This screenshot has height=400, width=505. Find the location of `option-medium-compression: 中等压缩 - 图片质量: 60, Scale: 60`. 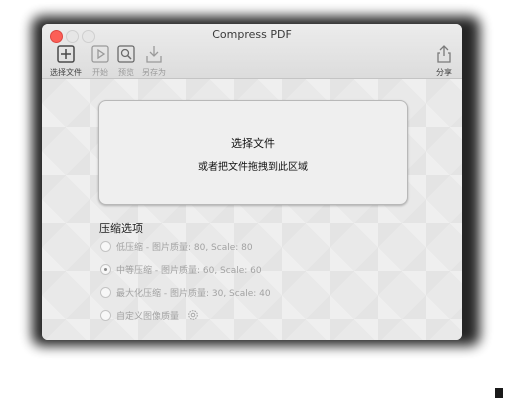

option-medium-compression: 中等压缩 - 图片质量: 60, Scale: 60 is located at coordinates (181, 269).